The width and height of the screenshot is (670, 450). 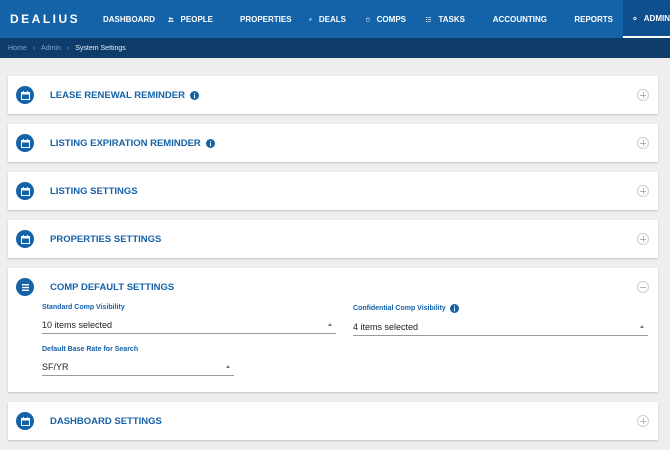 What do you see at coordinates (519, 19) in the screenshot?
I see `nav-accounting-label: ACCOUNTING` at bounding box center [519, 19].